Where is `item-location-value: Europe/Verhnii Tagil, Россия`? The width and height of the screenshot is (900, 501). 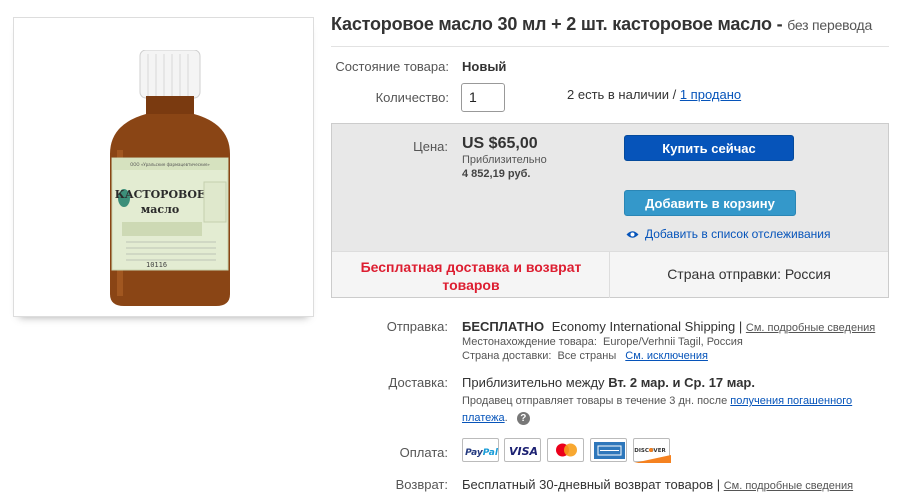 item-location-value: Europe/Verhnii Tagil, Россия is located at coordinates (673, 342).